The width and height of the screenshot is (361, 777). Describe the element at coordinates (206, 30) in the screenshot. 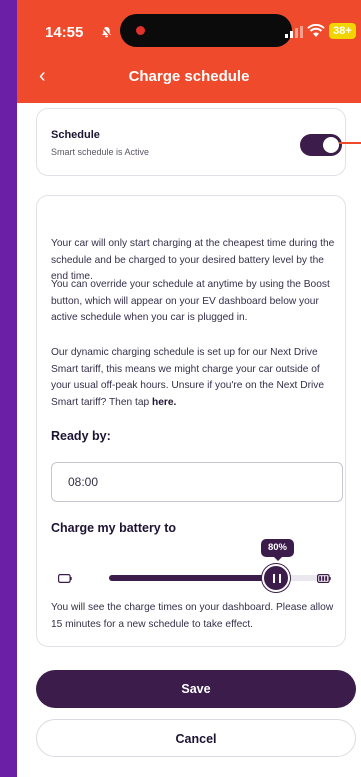

I see `dynamic-island` at that location.